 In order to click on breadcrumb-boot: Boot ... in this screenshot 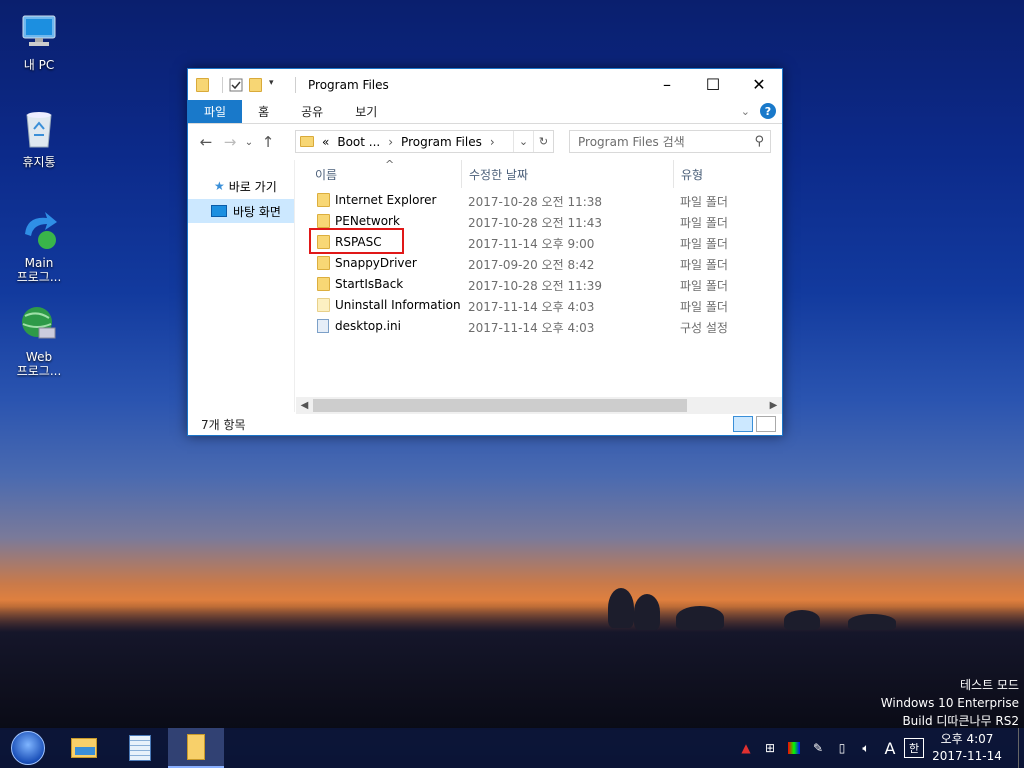, I will do `click(358, 142)`.